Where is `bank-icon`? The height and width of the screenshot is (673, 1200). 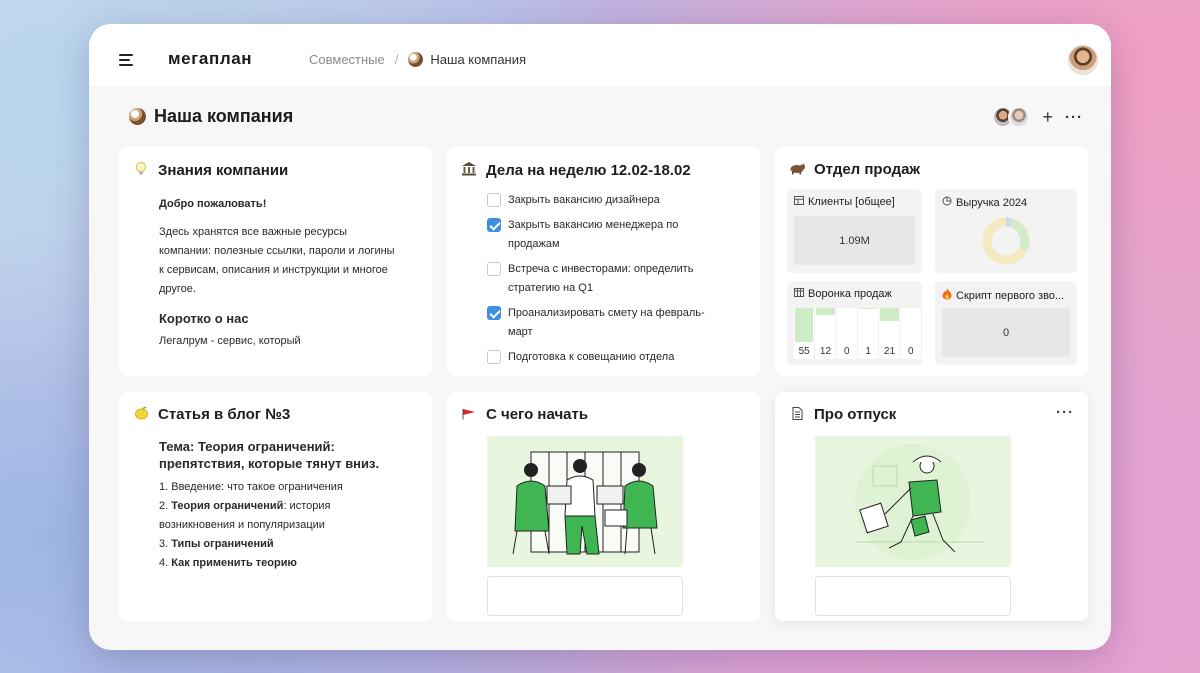
bank-icon is located at coordinates (469, 170).